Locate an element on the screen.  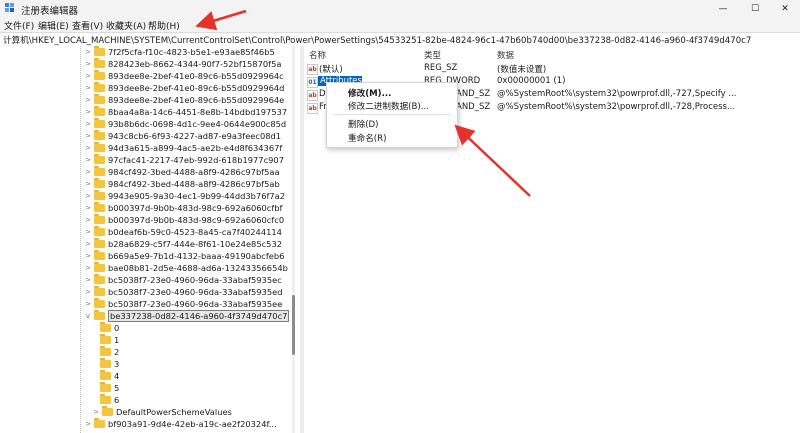
minimize-button: — is located at coordinates (723, 9).